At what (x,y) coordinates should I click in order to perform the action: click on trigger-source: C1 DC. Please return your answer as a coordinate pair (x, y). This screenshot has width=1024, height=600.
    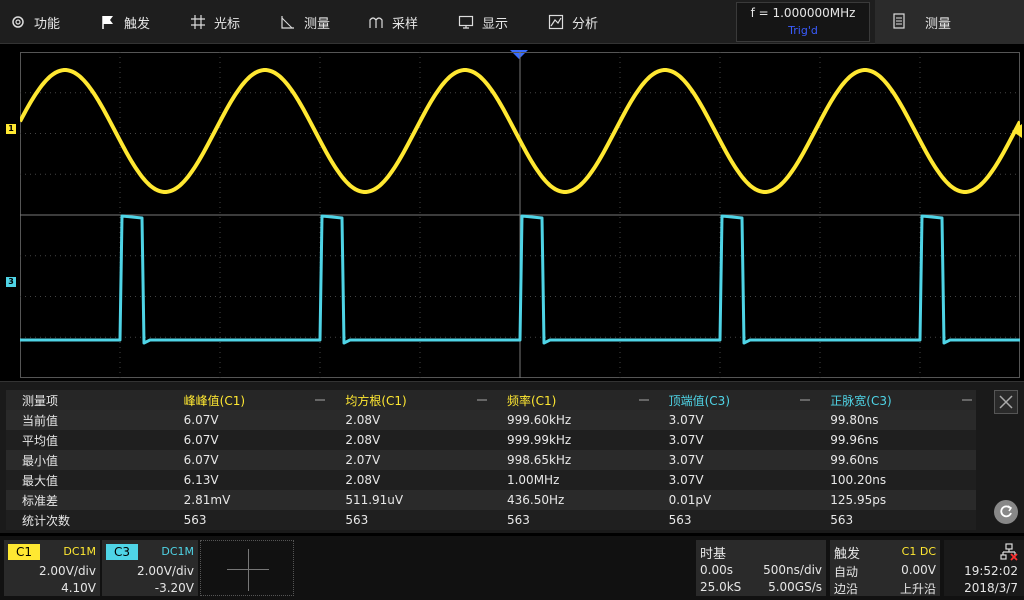
    Looking at the image, I should click on (918, 551).